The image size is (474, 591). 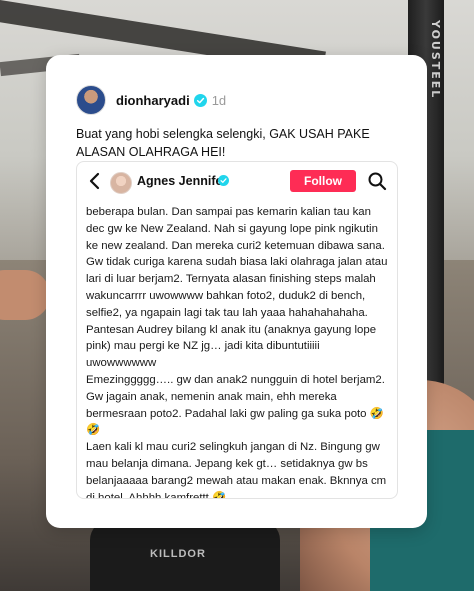 What do you see at coordinates (219, 100) in the screenshot?
I see `post-timestamp: 1d` at bounding box center [219, 100].